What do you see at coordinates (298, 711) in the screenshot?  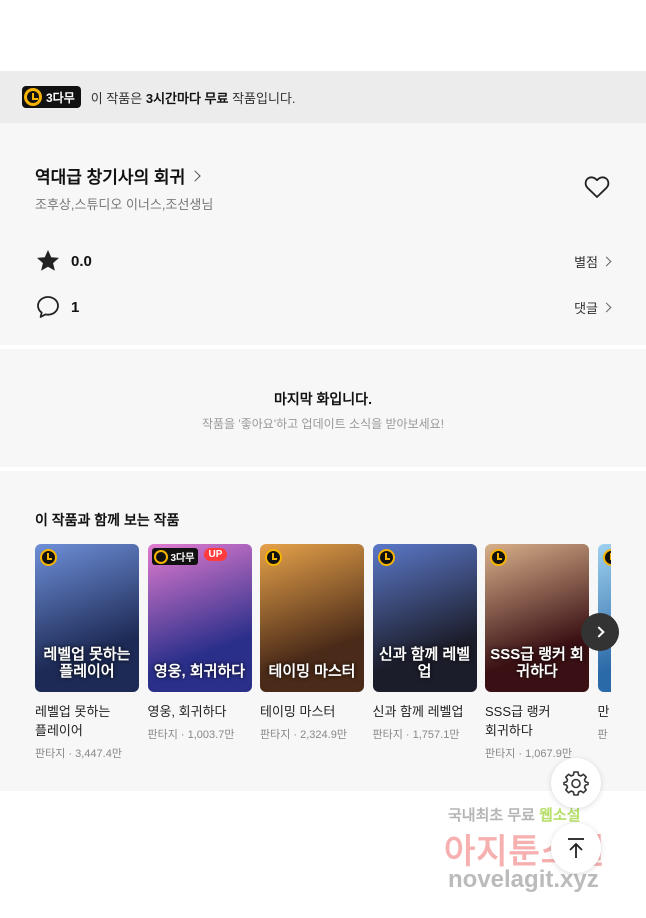 I see `card-title: 테이밍 마스터` at bounding box center [298, 711].